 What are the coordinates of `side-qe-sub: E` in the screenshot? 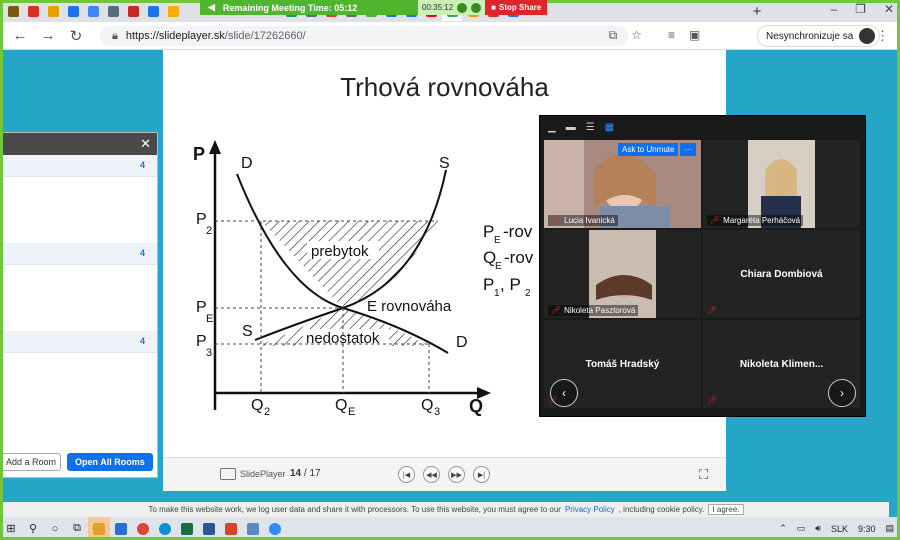 It's located at (498, 266).